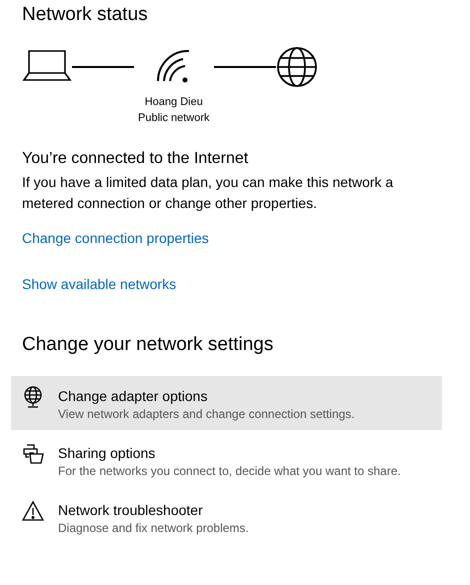 Image resolution: width=470 pixels, height=585 pixels. Describe the element at coordinates (99, 284) in the screenshot. I see `link: Show available networks` at that location.